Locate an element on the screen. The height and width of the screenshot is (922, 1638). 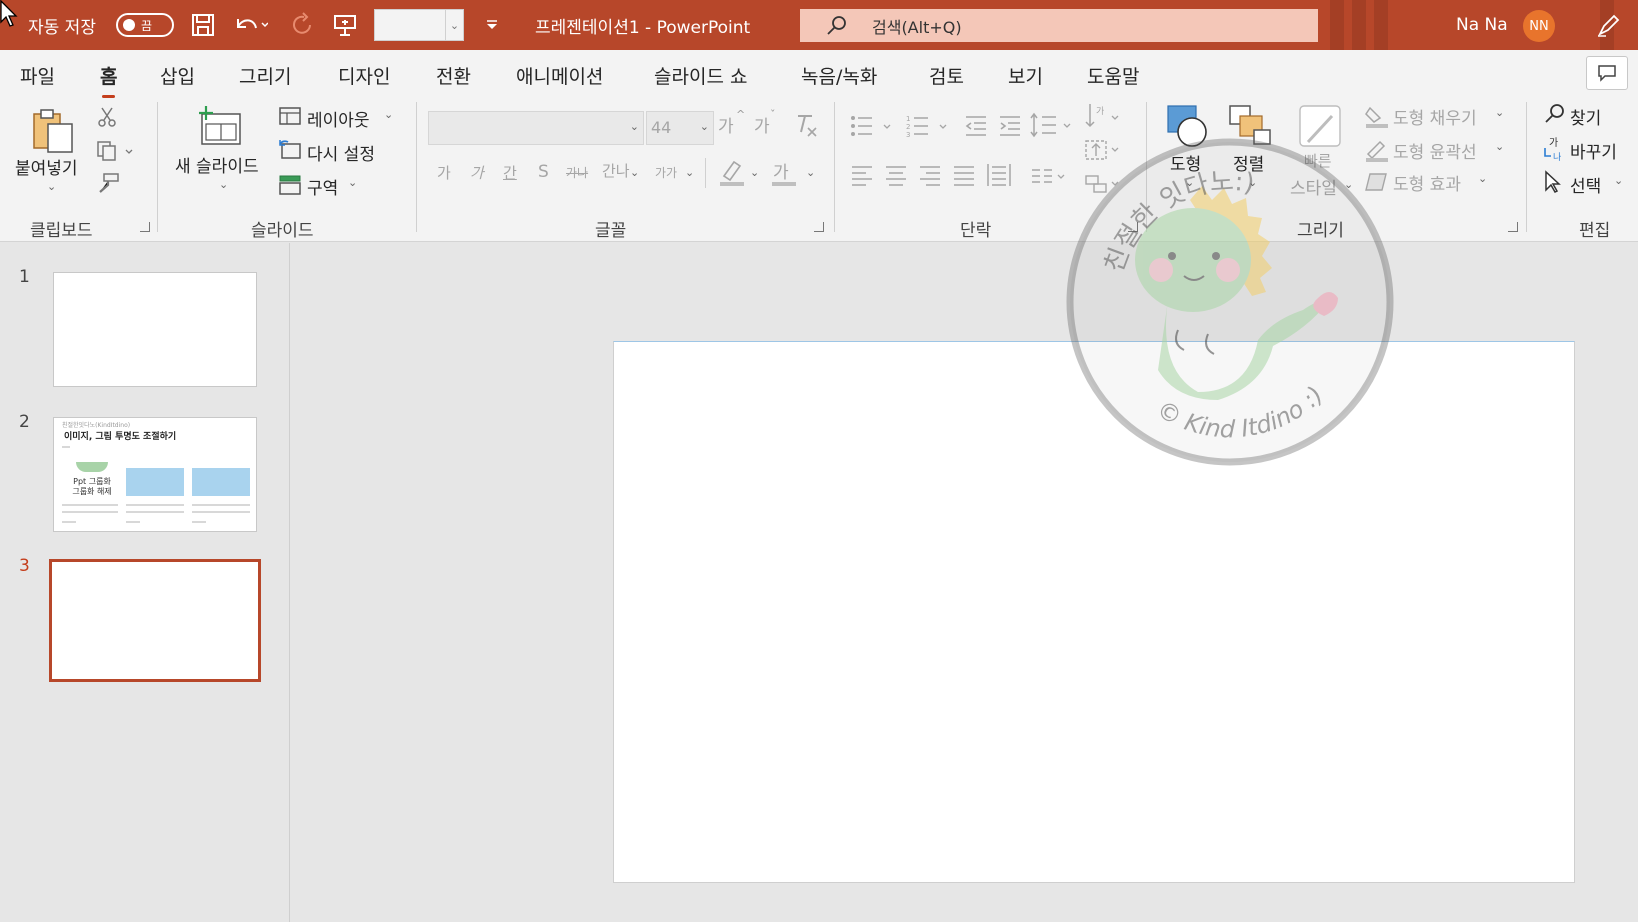
cut-icon is located at coordinates (107, 119).